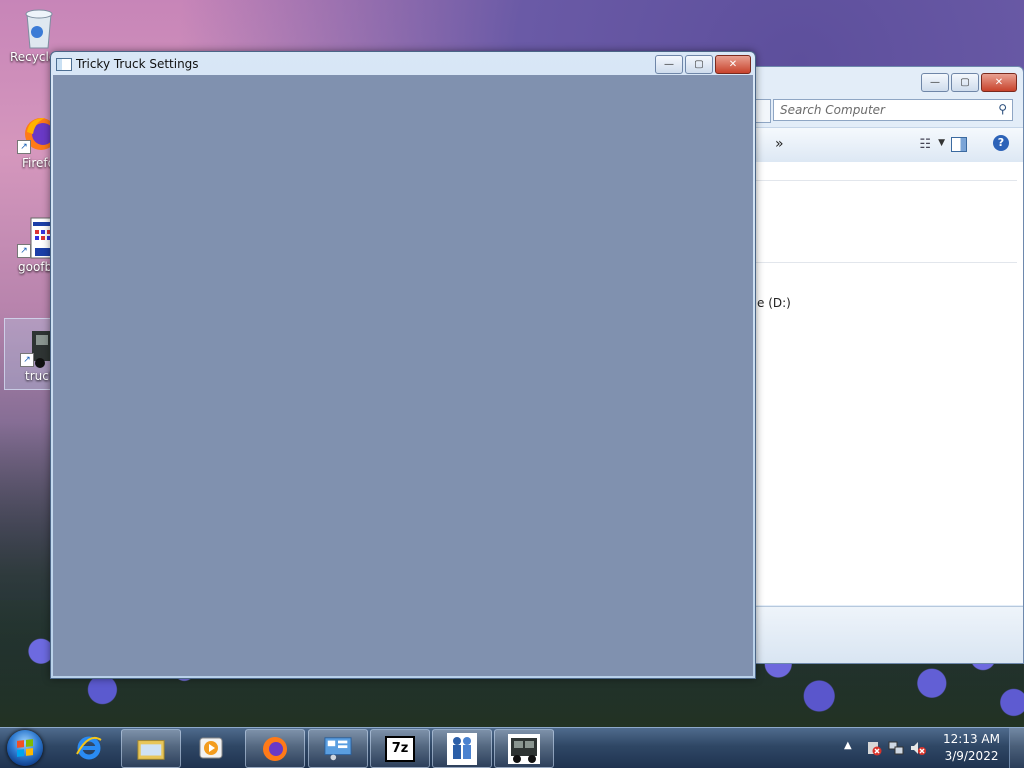 This screenshot has width=1024, height=768. Describe the element at coordinates (971, 748) in the screenshot. I see `clock: 12:13 AM 3/9/2022` at that location.